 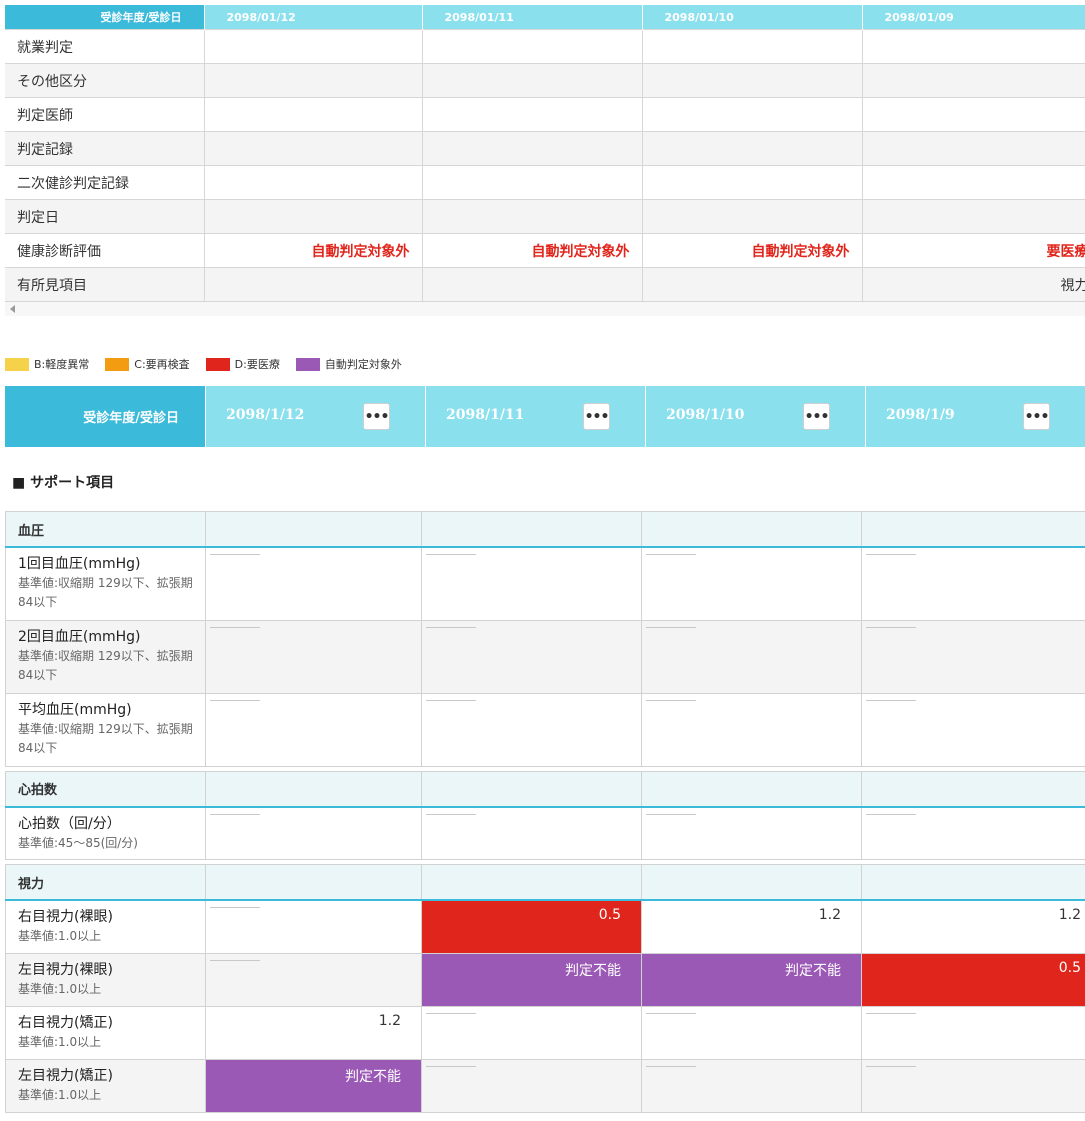 What do you see at coordinates (545, 80) in the screenshot?
I see `summary-row: その他区分` at bounding box center [545, 80].